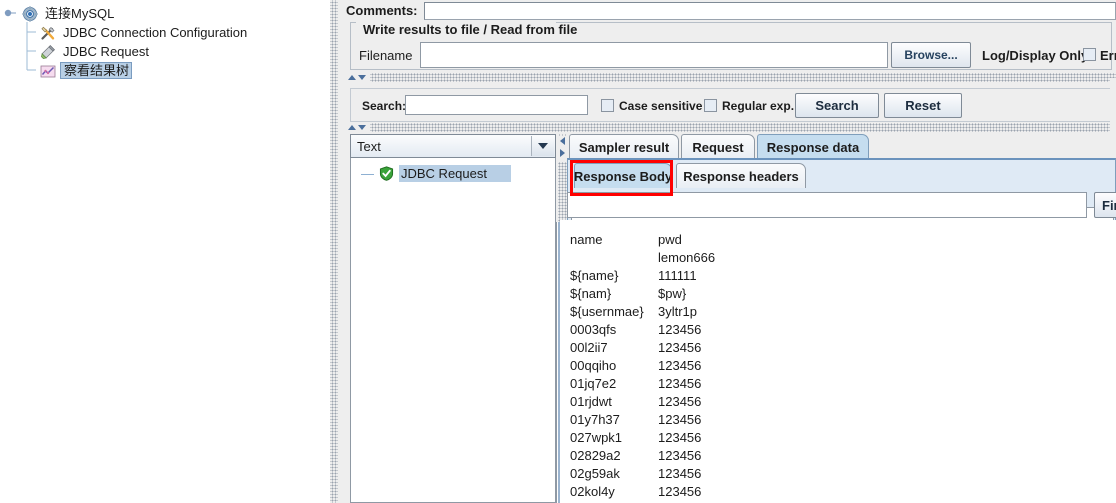  I want to click on errors-checkbox, so click(1089, 54).